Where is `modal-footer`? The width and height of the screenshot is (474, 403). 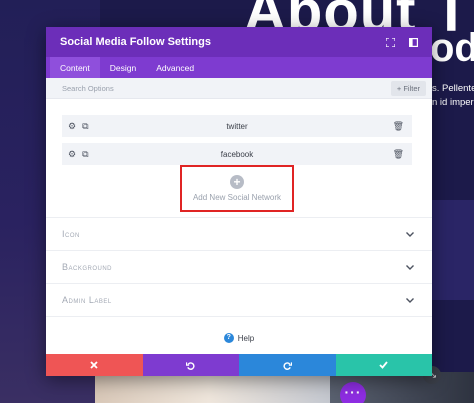
modal-footer is located at coordinates (239, 365).